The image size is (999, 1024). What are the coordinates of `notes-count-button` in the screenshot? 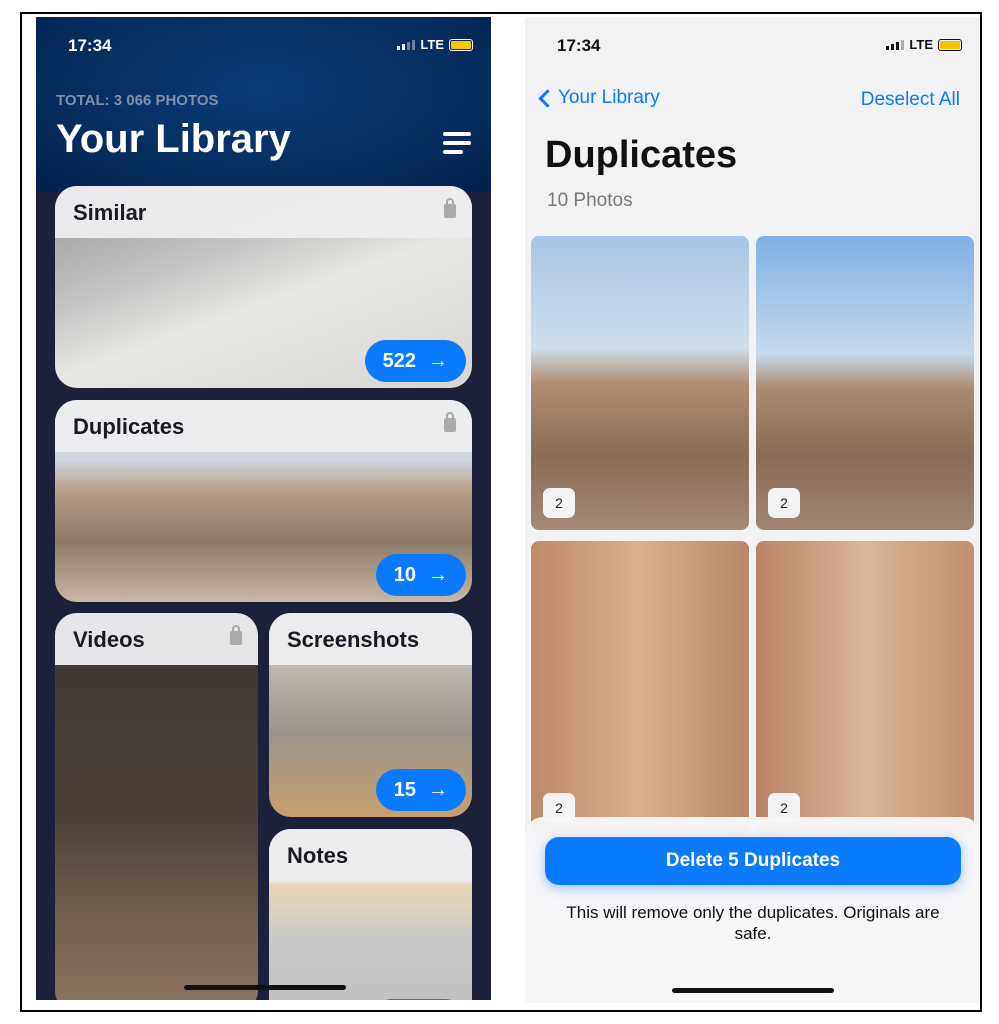 It's located at (418, 999).